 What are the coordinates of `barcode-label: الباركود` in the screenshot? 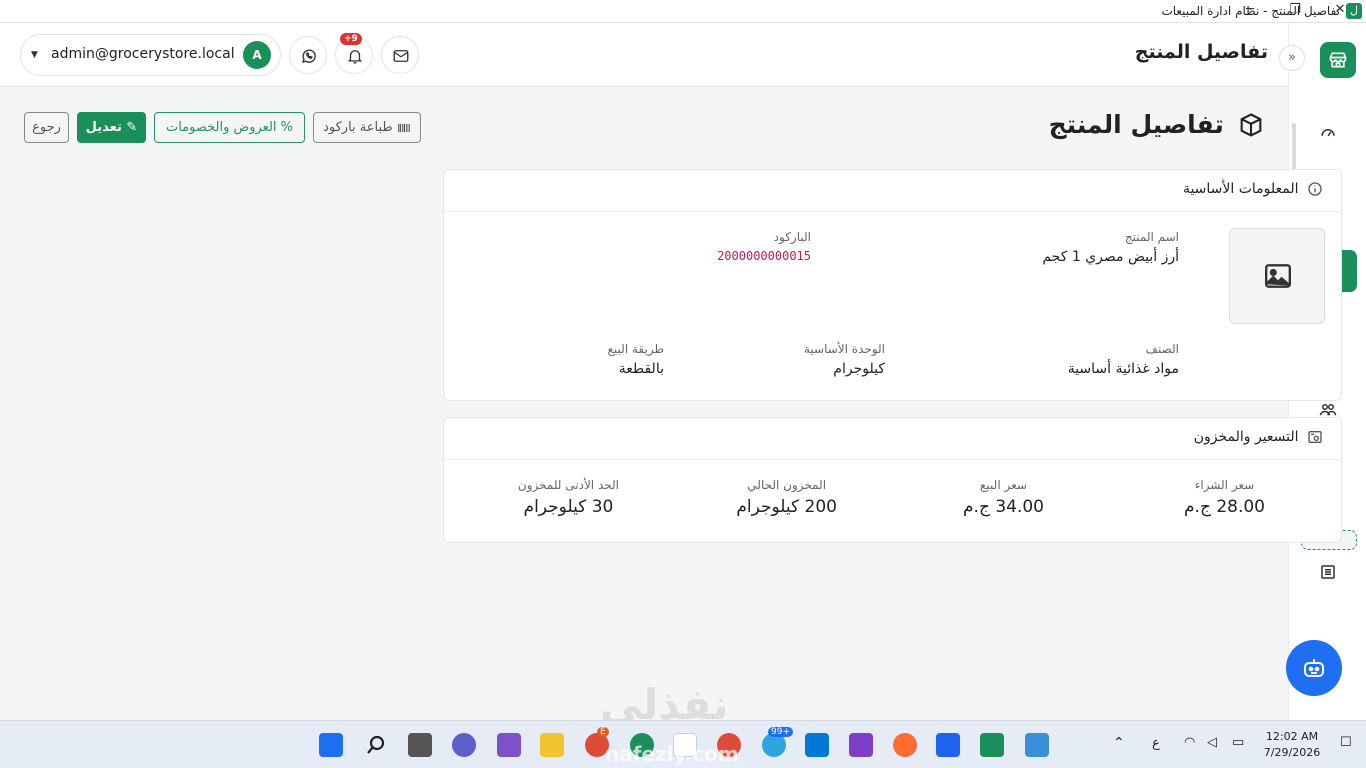 It's located at (792, 237).